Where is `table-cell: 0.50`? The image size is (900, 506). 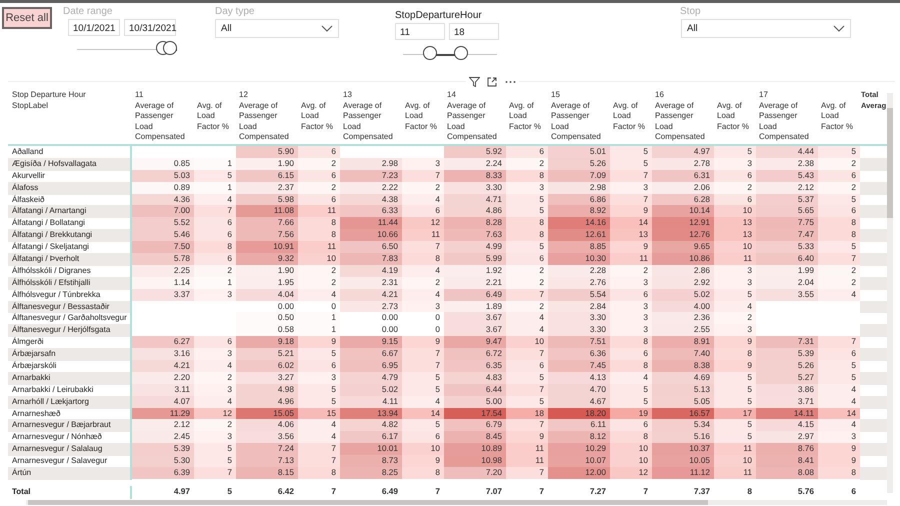
table-cell: 0.50 is located at coordinates (267, 319).